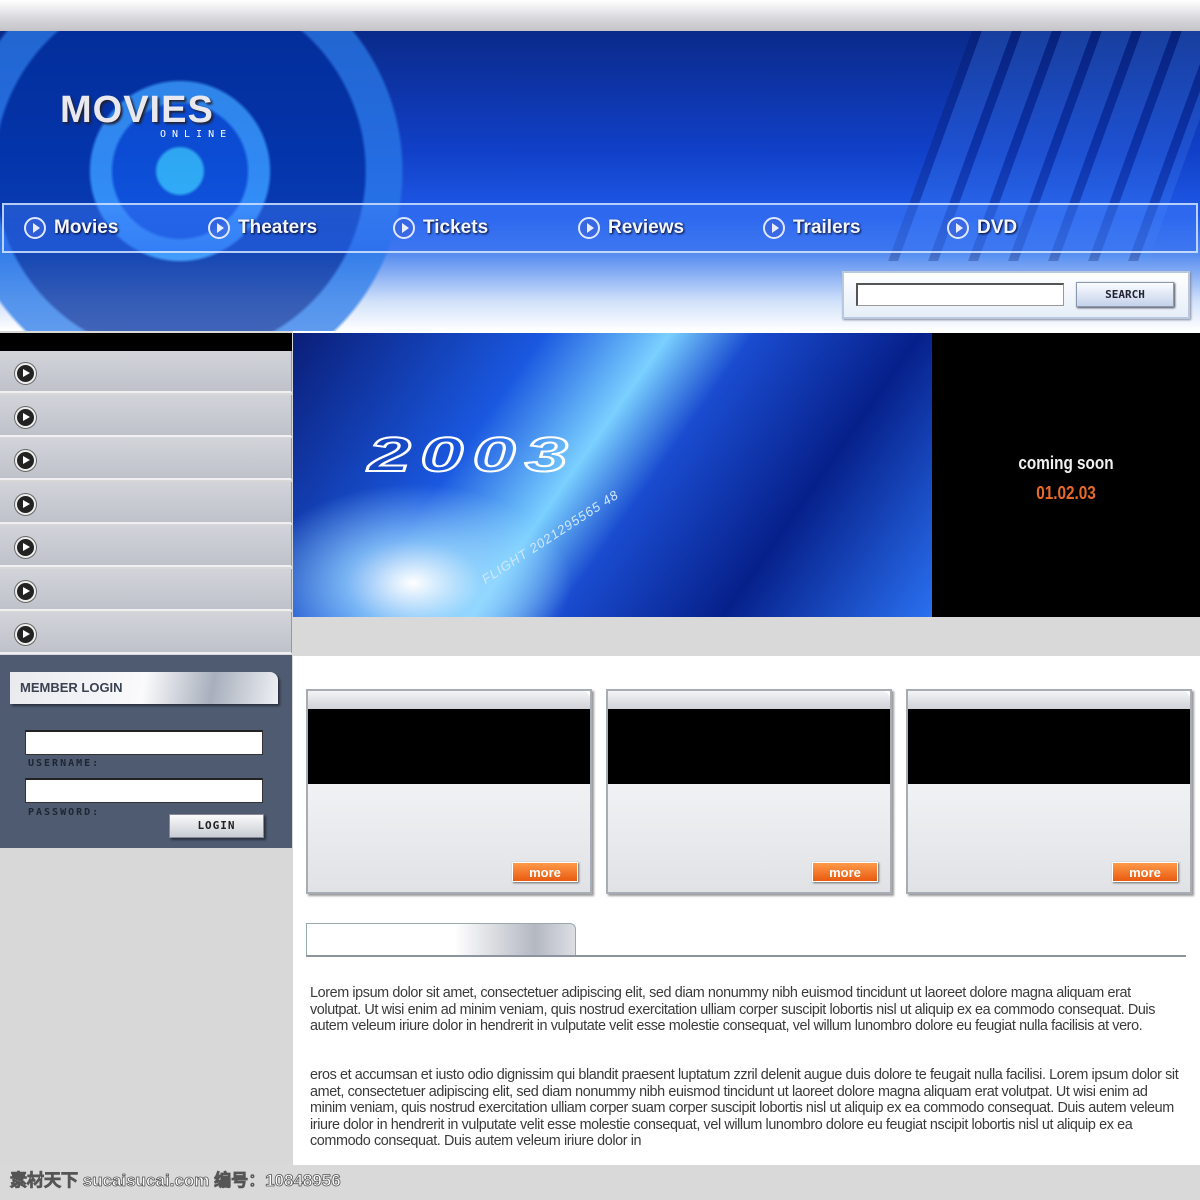  I want to click on logo-subtitle: ONLINE, so click(196, 134).